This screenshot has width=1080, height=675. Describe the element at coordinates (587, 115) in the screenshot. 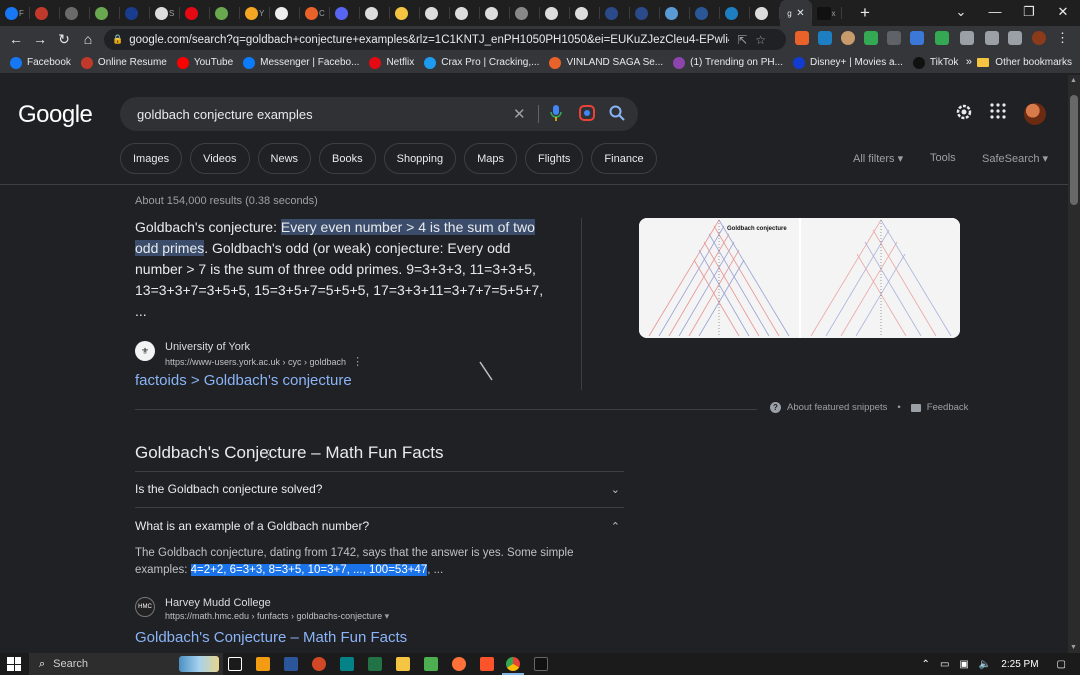

I see `lens-icon` at that location.